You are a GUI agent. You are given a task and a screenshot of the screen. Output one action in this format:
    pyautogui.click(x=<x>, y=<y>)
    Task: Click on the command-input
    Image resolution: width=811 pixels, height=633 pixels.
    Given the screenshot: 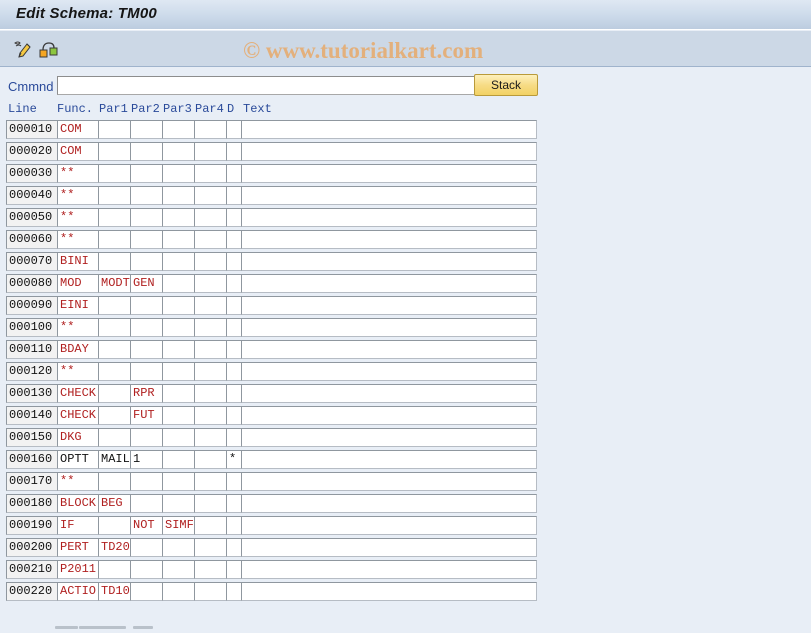 What is the action you would take?
    pyautogui.click(x=267, y=85)
    